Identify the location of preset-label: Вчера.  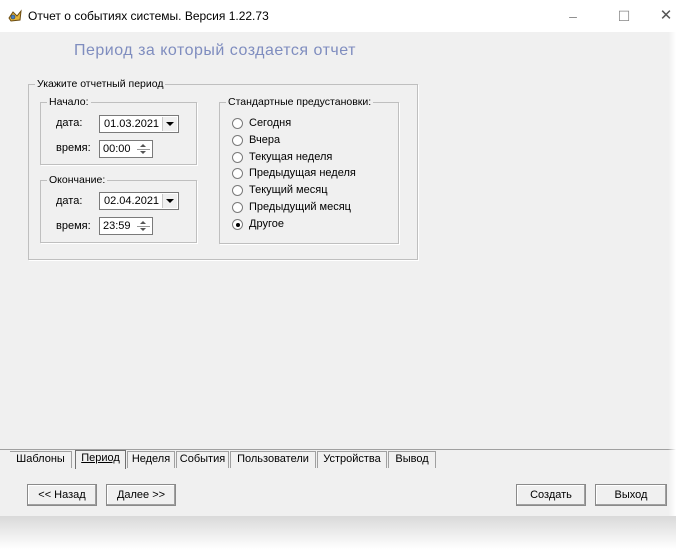
(265, 140).